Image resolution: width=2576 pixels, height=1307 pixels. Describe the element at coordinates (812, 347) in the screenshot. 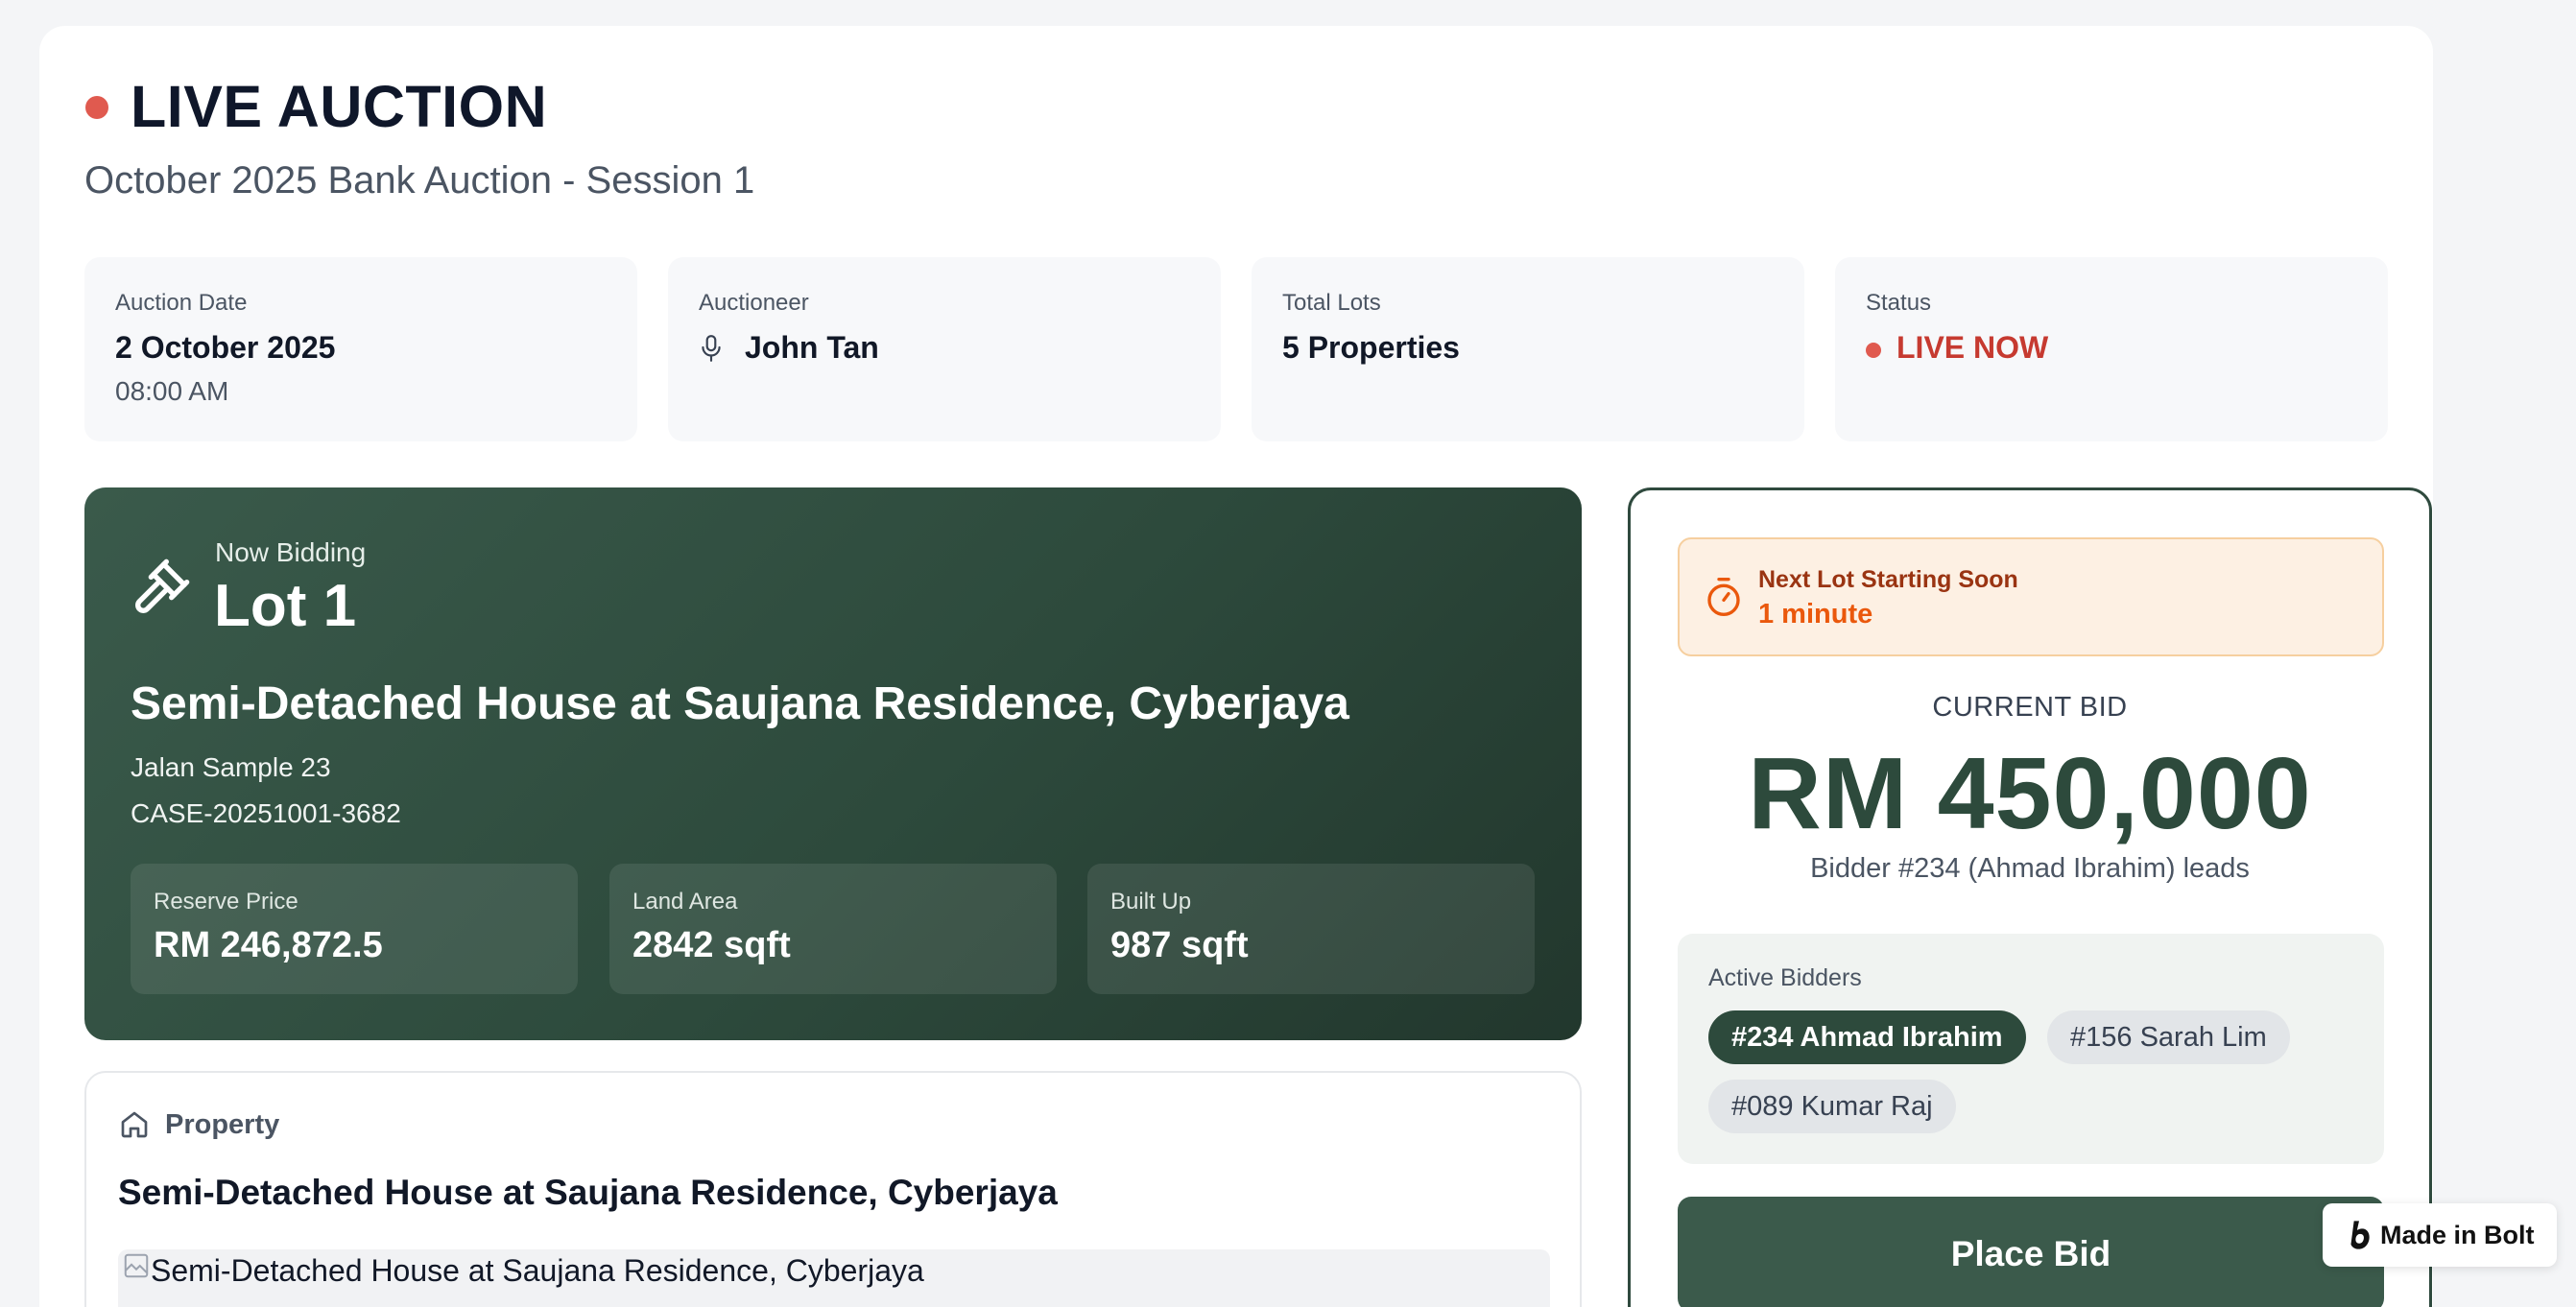

I see `auctioneer-name: John Tan` at that location.